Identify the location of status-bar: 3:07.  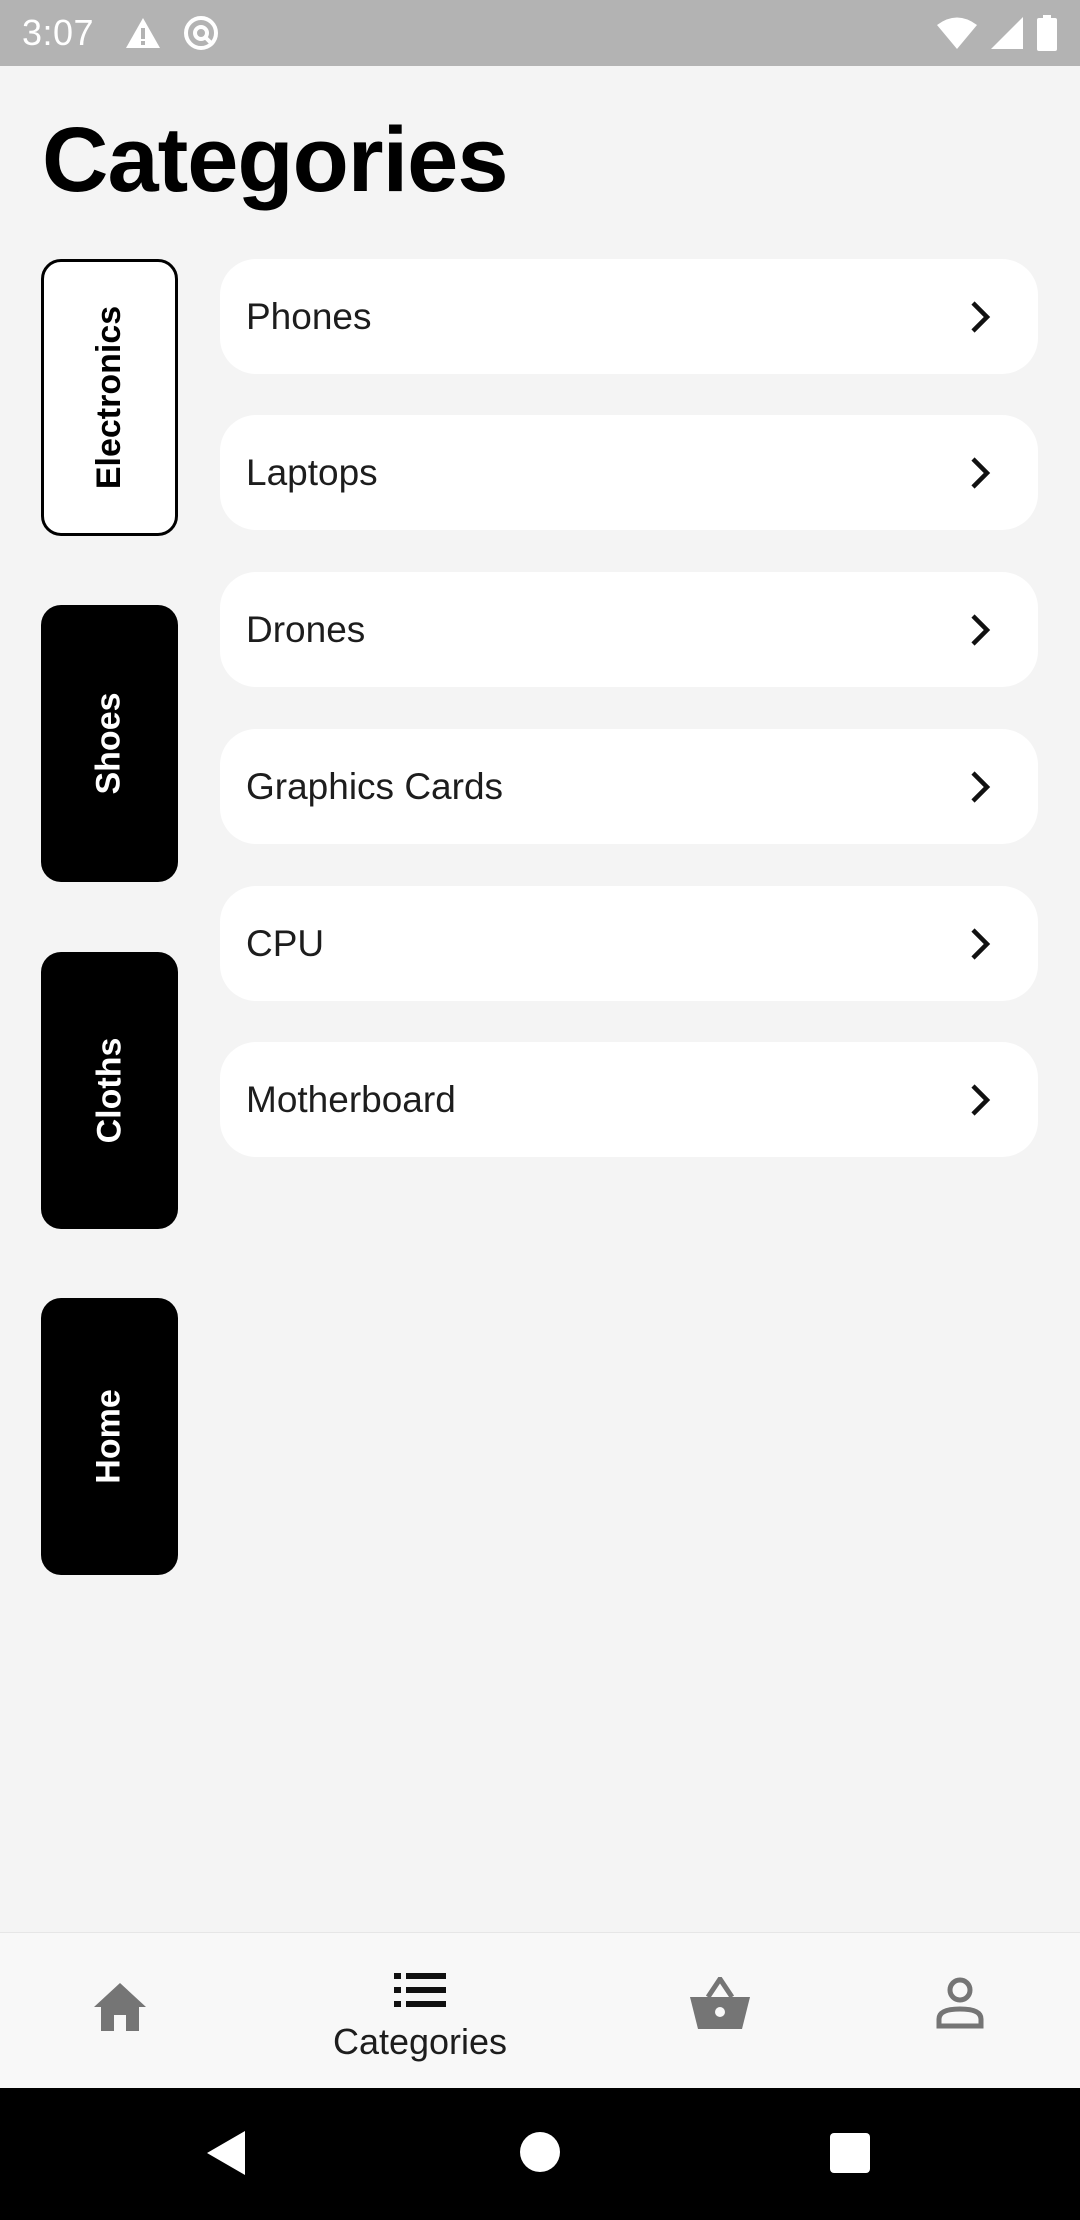
(540, 33).